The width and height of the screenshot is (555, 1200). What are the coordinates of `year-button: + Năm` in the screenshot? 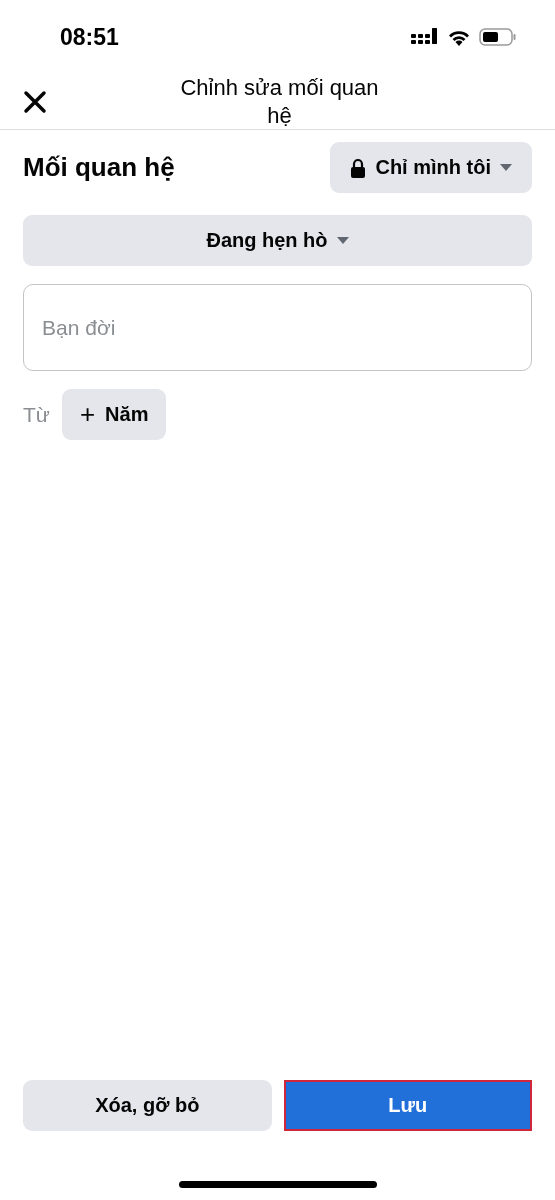 It's located at (114, 414).